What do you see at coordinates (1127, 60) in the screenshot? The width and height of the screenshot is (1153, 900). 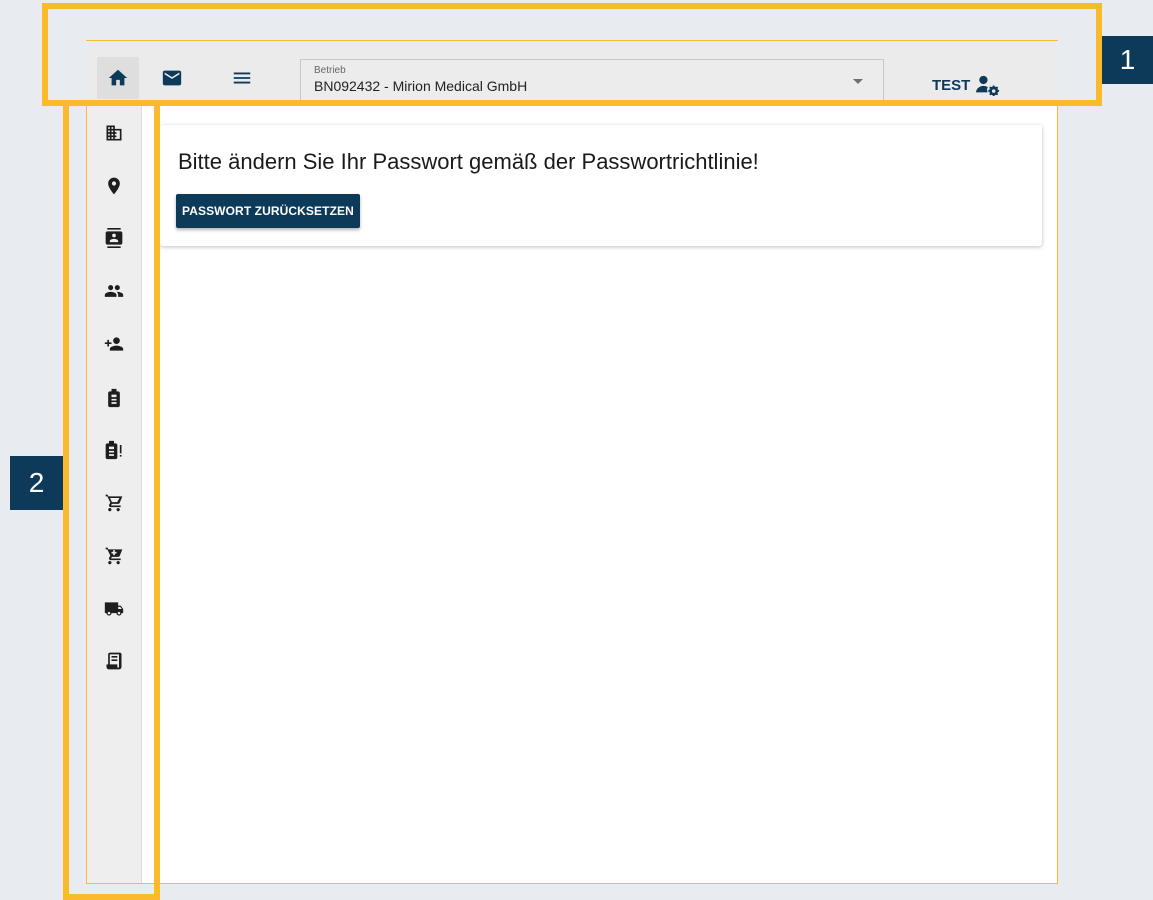 I see `callout-label-1: 1` at bounding box center [1127, 60].